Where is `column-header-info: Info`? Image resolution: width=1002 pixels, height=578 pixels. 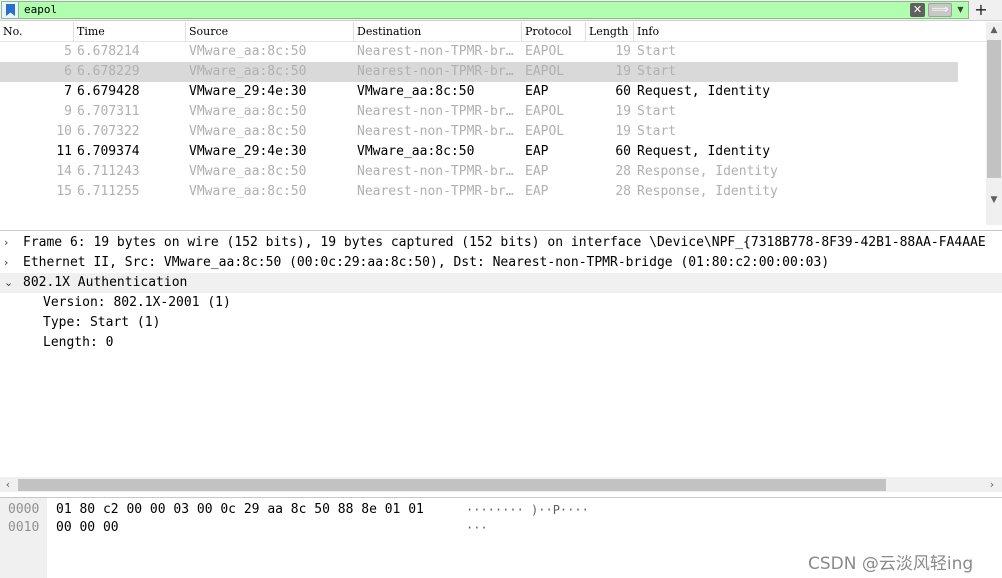 column-header-info: Info is located at coordinates (810, 32).